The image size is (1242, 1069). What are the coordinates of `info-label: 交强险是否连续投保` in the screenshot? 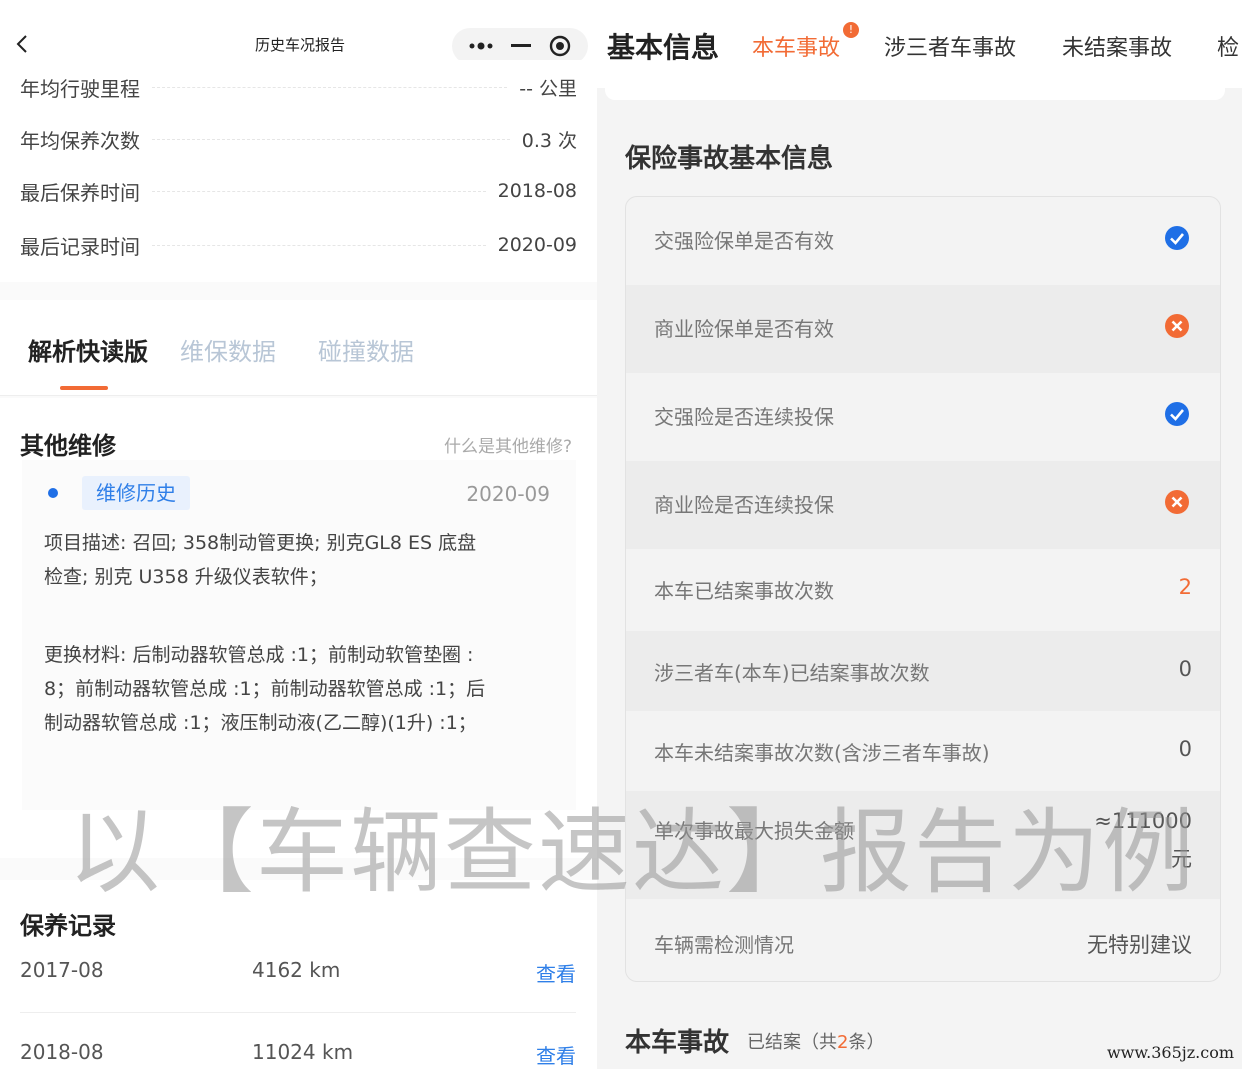 It's located at (744, 417).